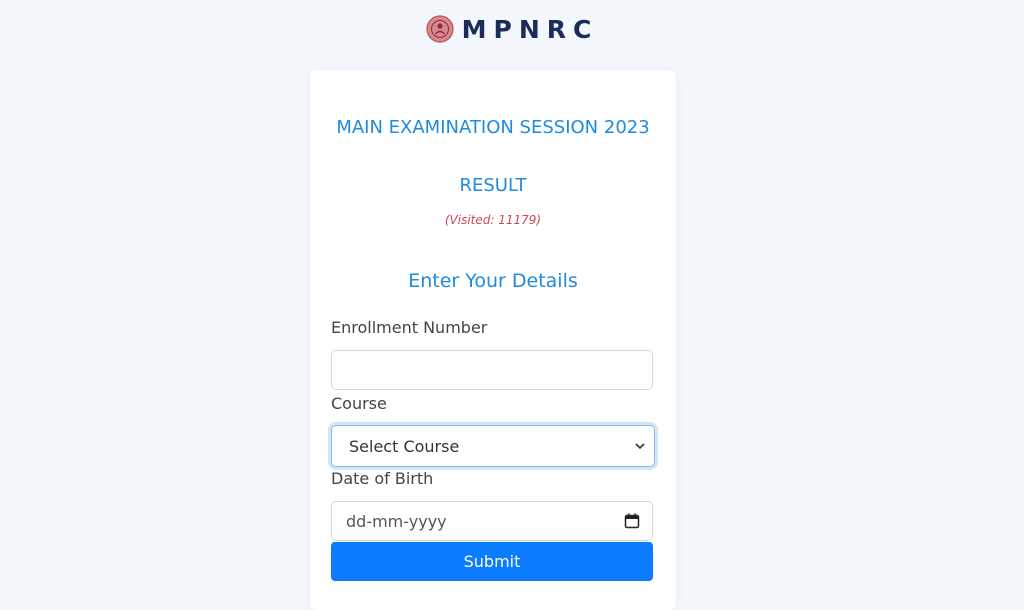  What do you see at coordinates (492, 370) in the screenshot?
I see `enrollment-input` at bounding box center [492, 370].